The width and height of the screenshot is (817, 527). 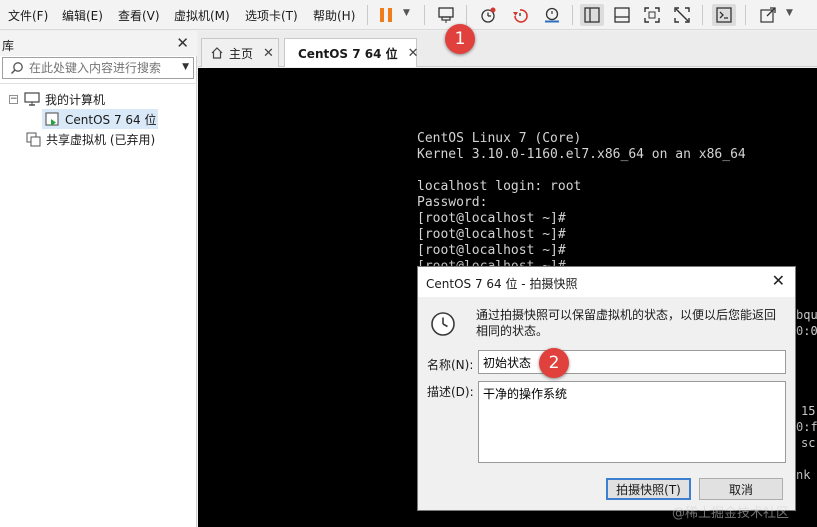 I want to click on take-snapshot-button: 拍摄快照(T), so click(x=648, y=489).